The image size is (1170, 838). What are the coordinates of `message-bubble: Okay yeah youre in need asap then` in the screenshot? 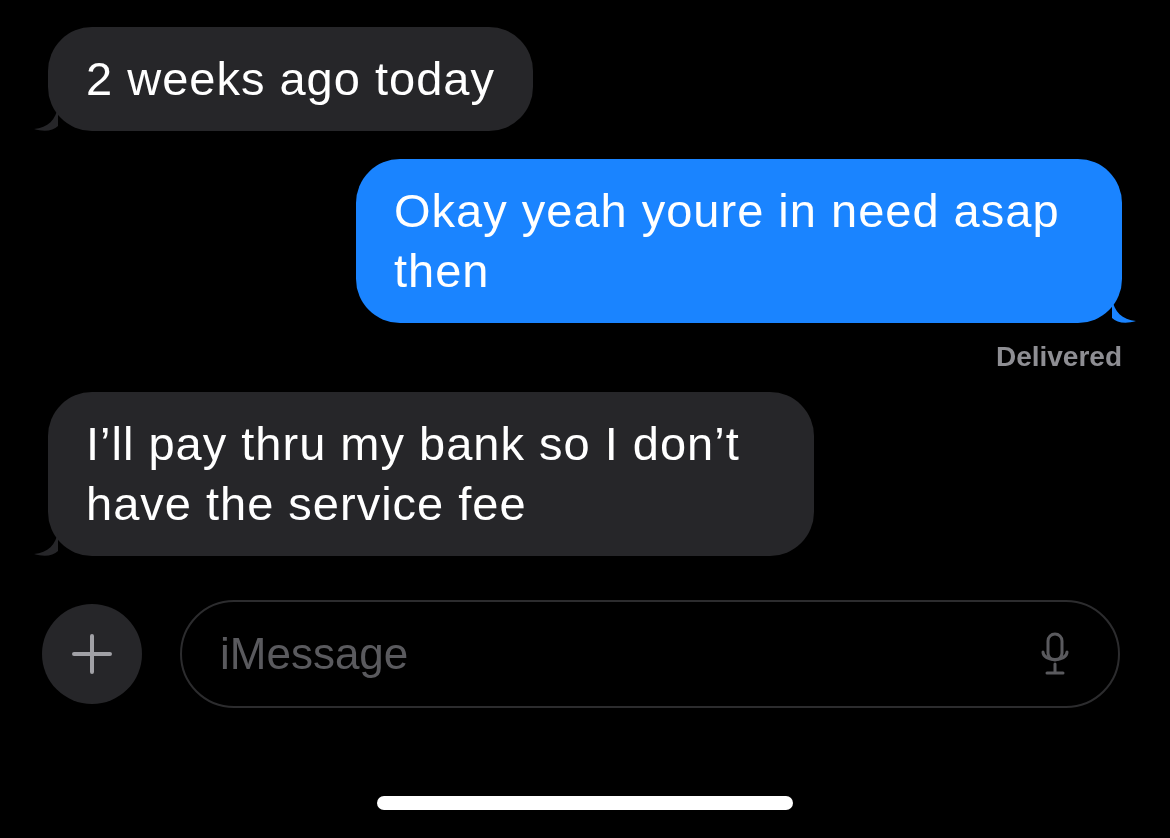 It's located at (739, 241).